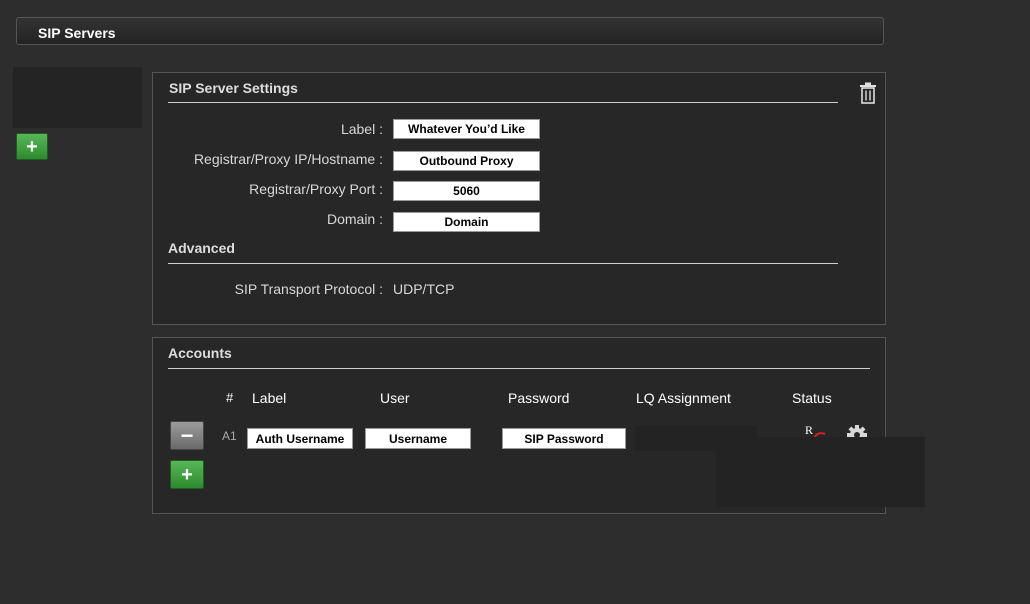 This screenshot has width=1030, height=604. What do you see at coordinates (820, 472) in the screenshot?
I see `status-tooltip` at bounding box center [820, 472].